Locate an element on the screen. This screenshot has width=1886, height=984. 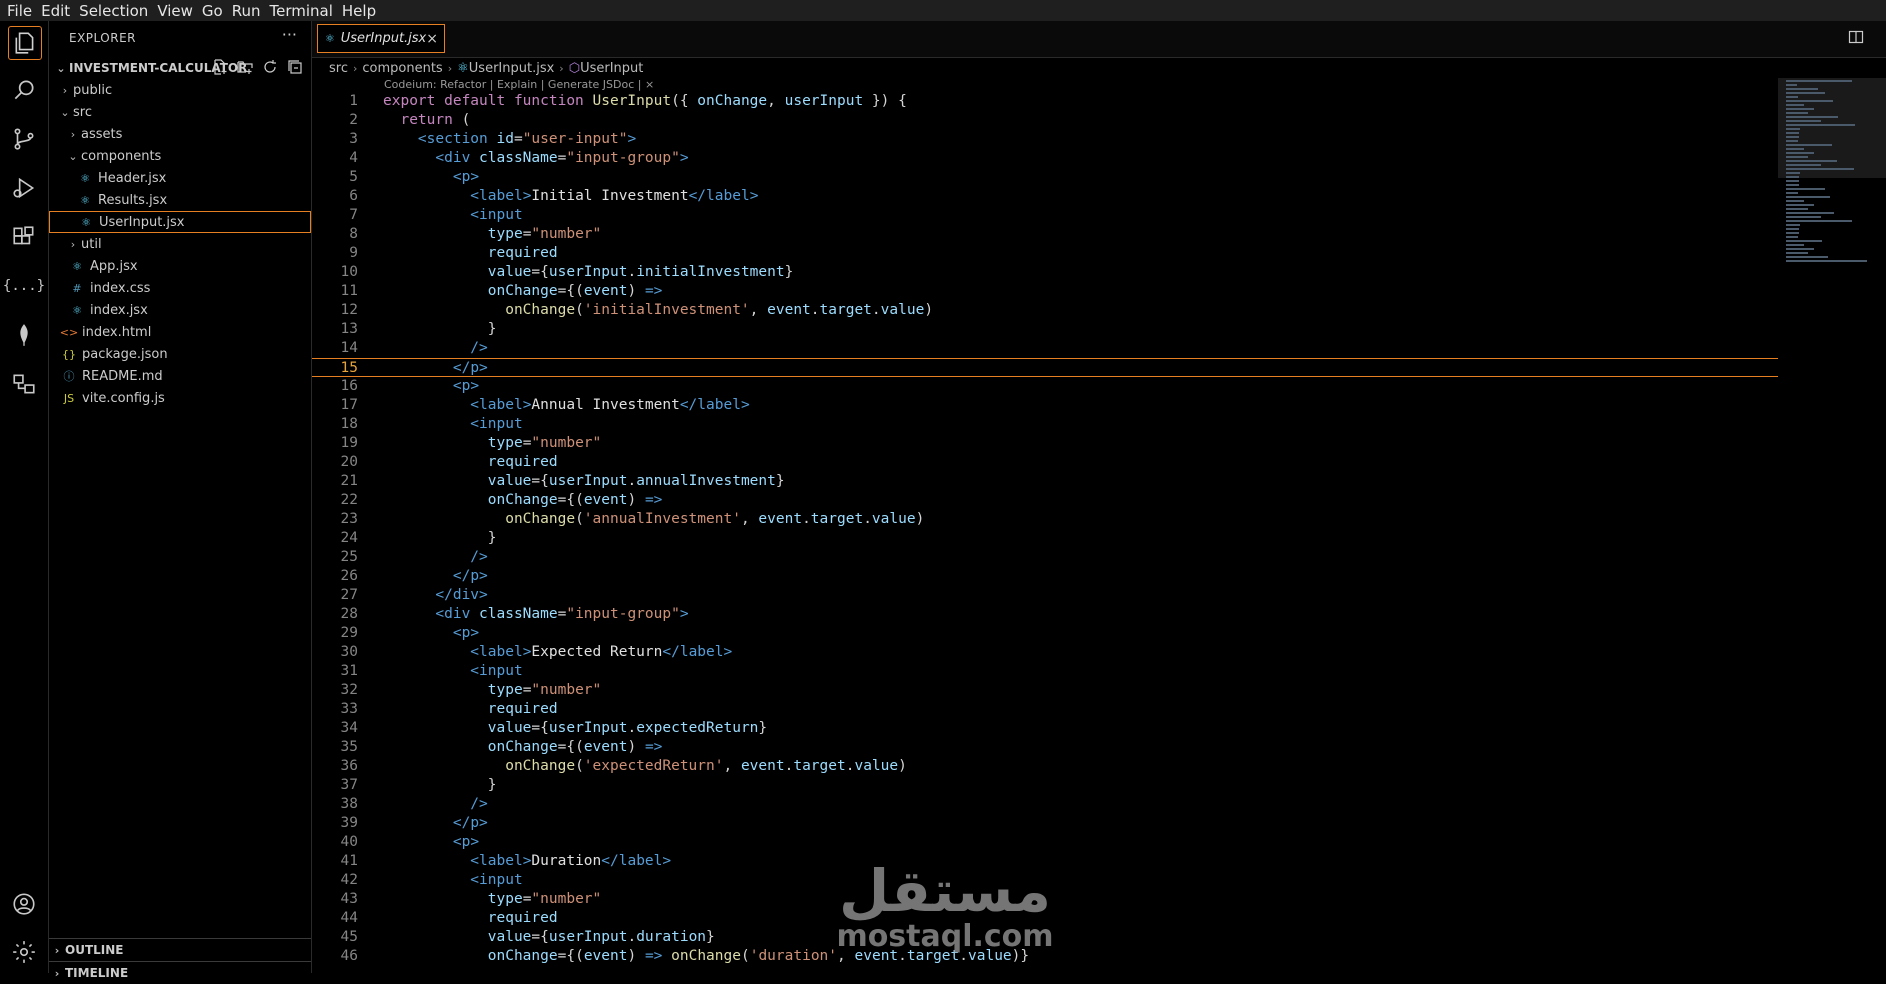
folder-public: › public is located at coordinates (180, 90).